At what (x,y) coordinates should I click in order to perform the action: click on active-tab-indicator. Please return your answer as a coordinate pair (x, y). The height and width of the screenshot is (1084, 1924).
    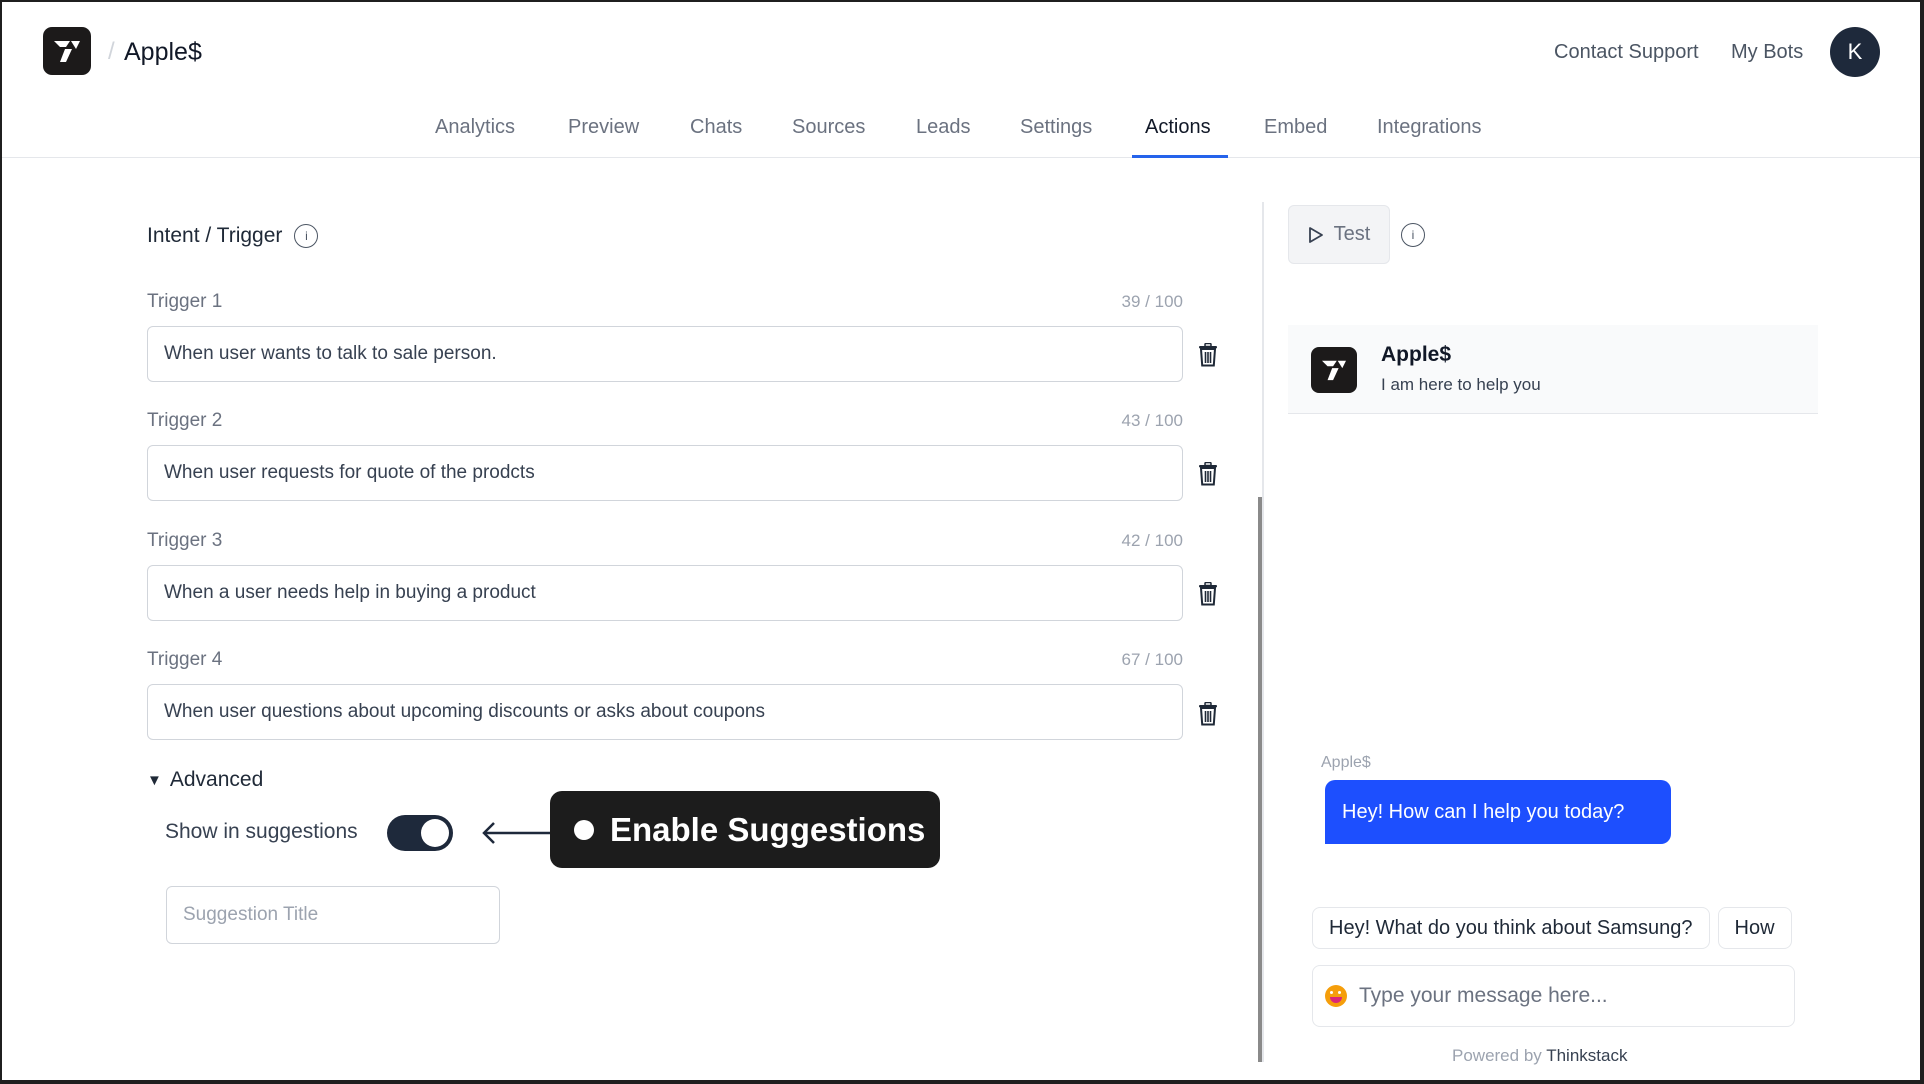
    Looking at the image, I should click on (1180, 156).